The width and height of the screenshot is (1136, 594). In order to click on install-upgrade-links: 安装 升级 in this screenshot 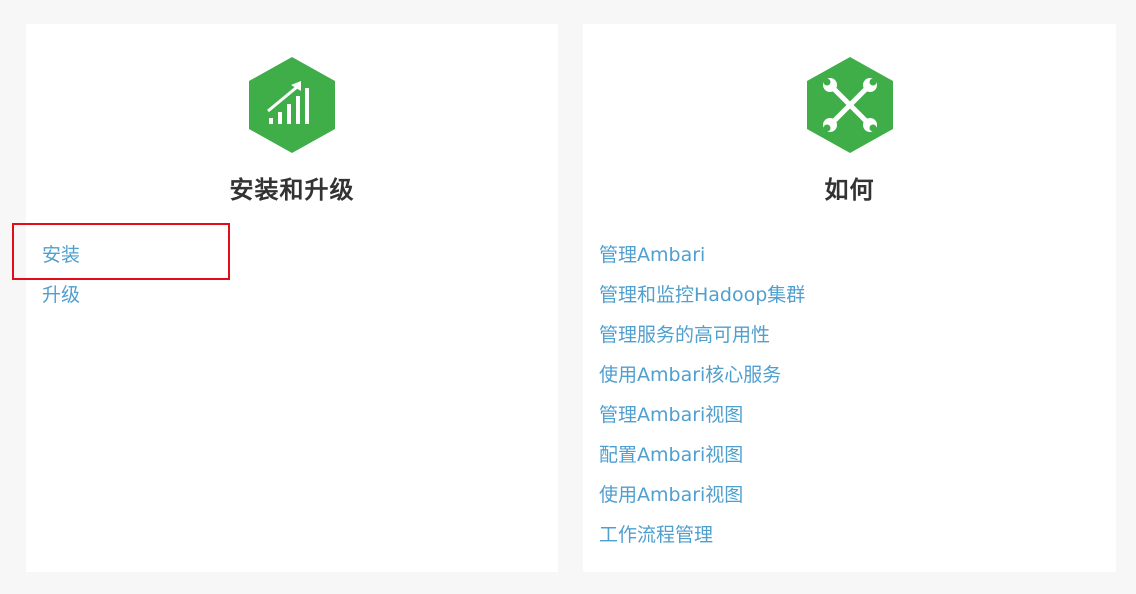, I will do `click(61, 283)`.